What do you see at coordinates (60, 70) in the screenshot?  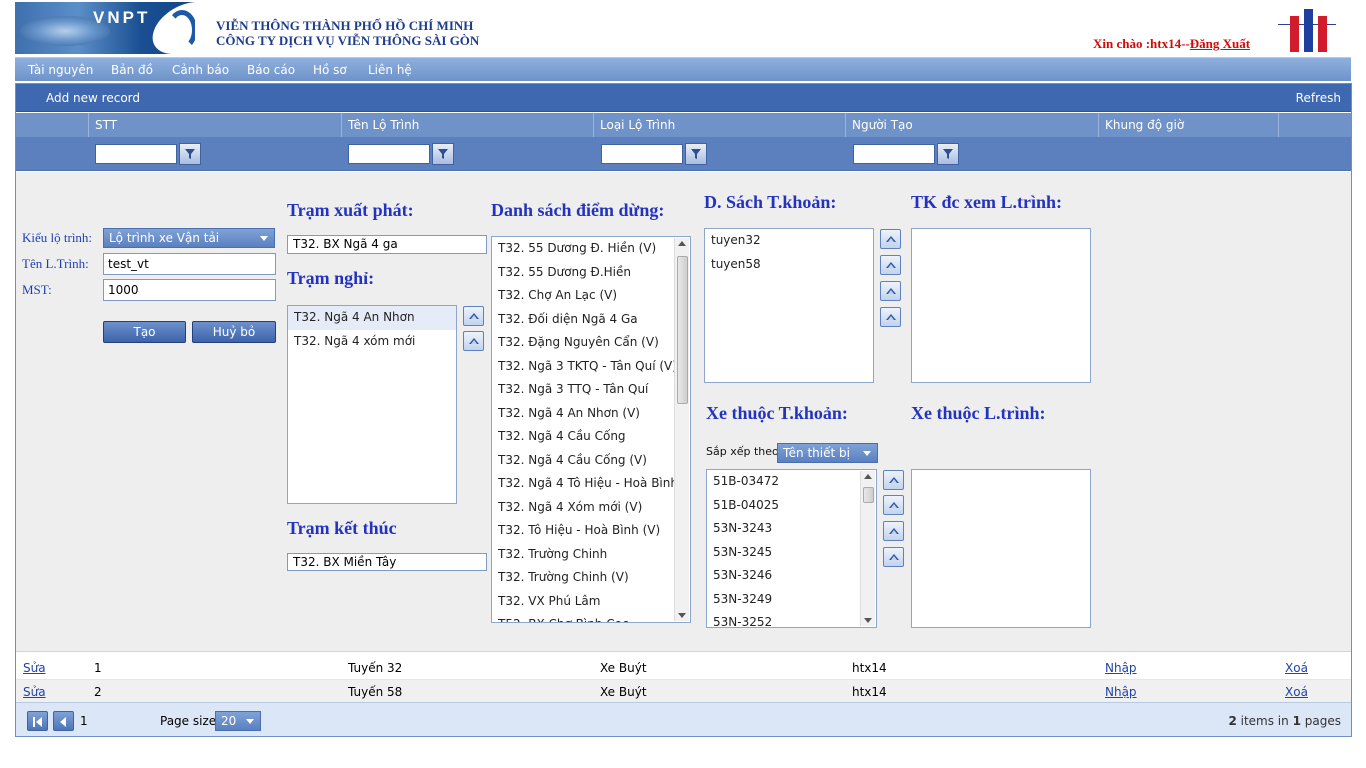 I see `menu-item-resources: Tài nguyên` at bounding box center [60, 70].